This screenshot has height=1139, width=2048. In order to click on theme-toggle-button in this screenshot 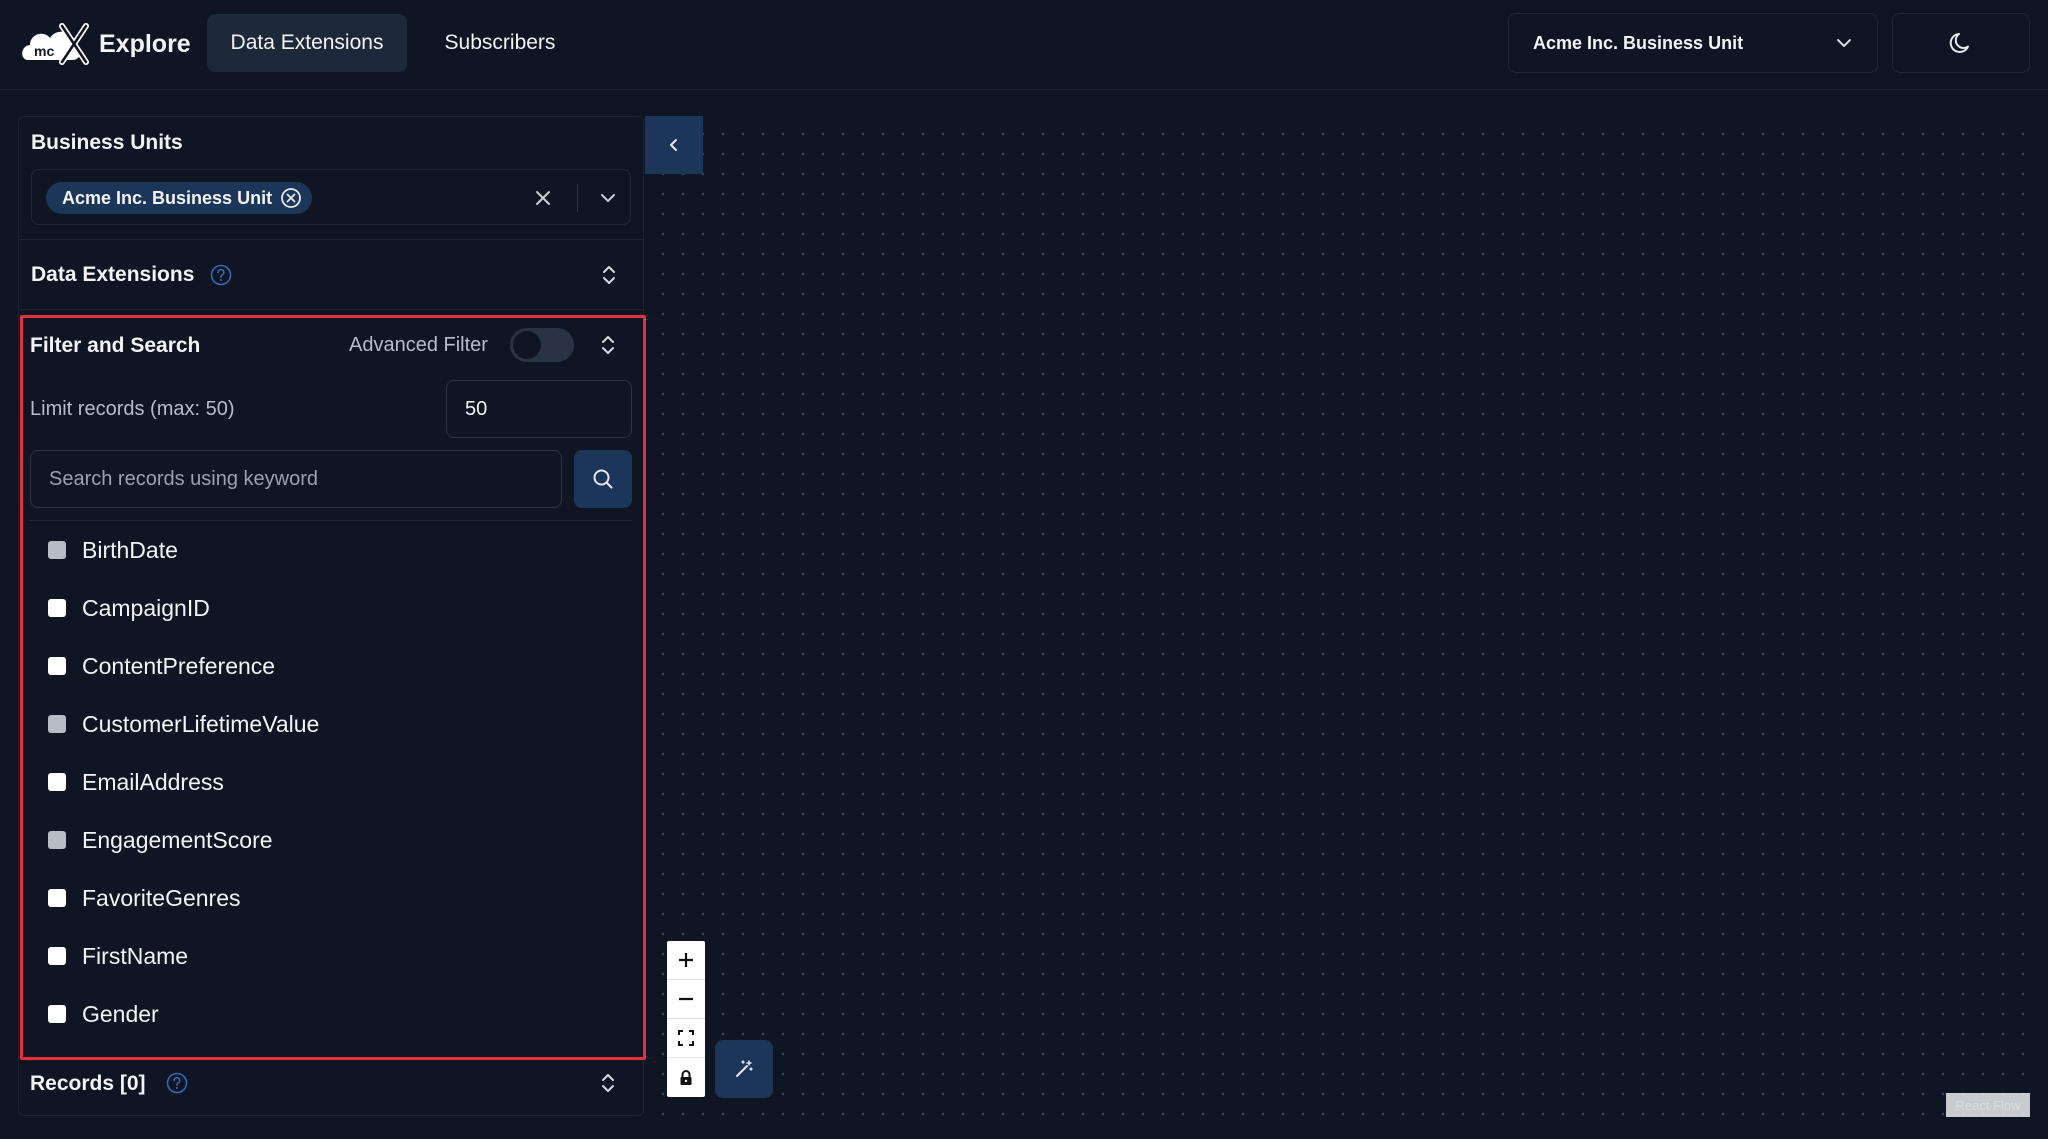, I will do `click(1961, 43)`.